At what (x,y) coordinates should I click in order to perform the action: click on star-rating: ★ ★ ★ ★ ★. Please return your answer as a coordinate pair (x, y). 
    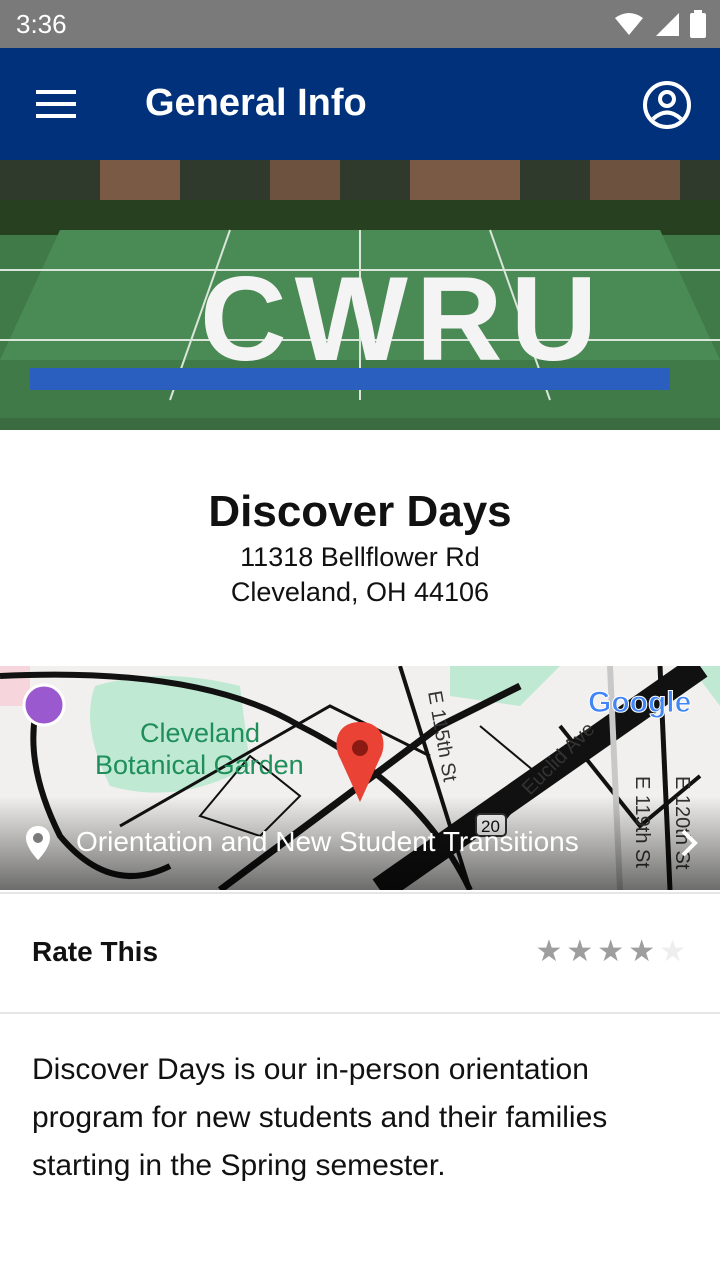
    Looking at the image, I should click on (610, 952).